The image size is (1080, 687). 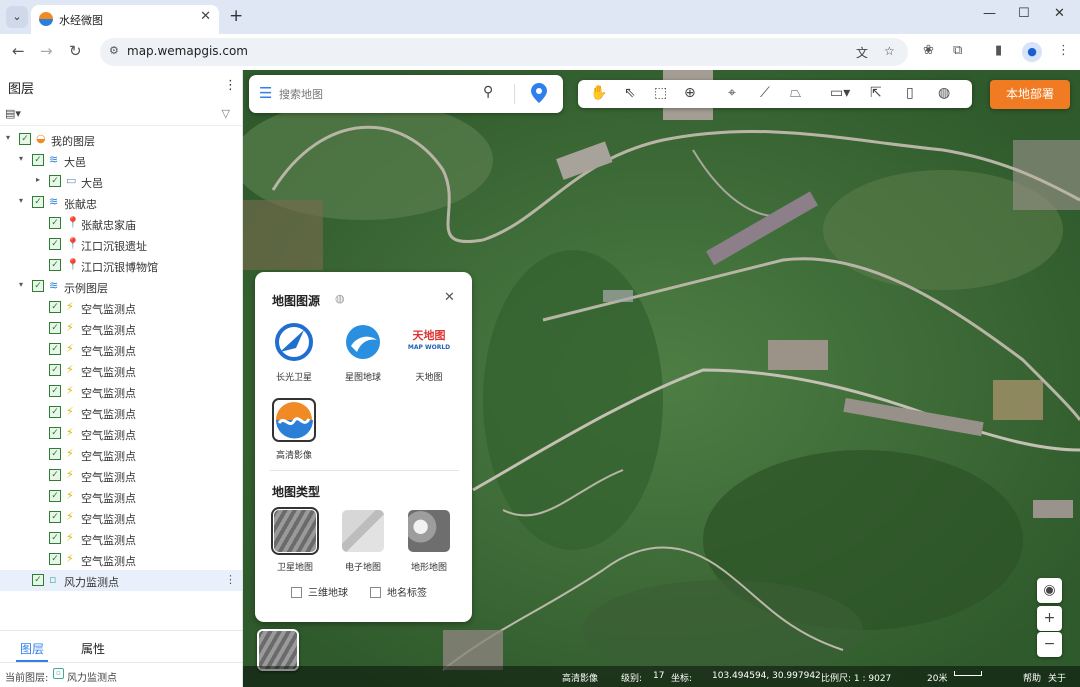 I want to click on tab-search-icon: ⌄, so click(x=17, y=17).